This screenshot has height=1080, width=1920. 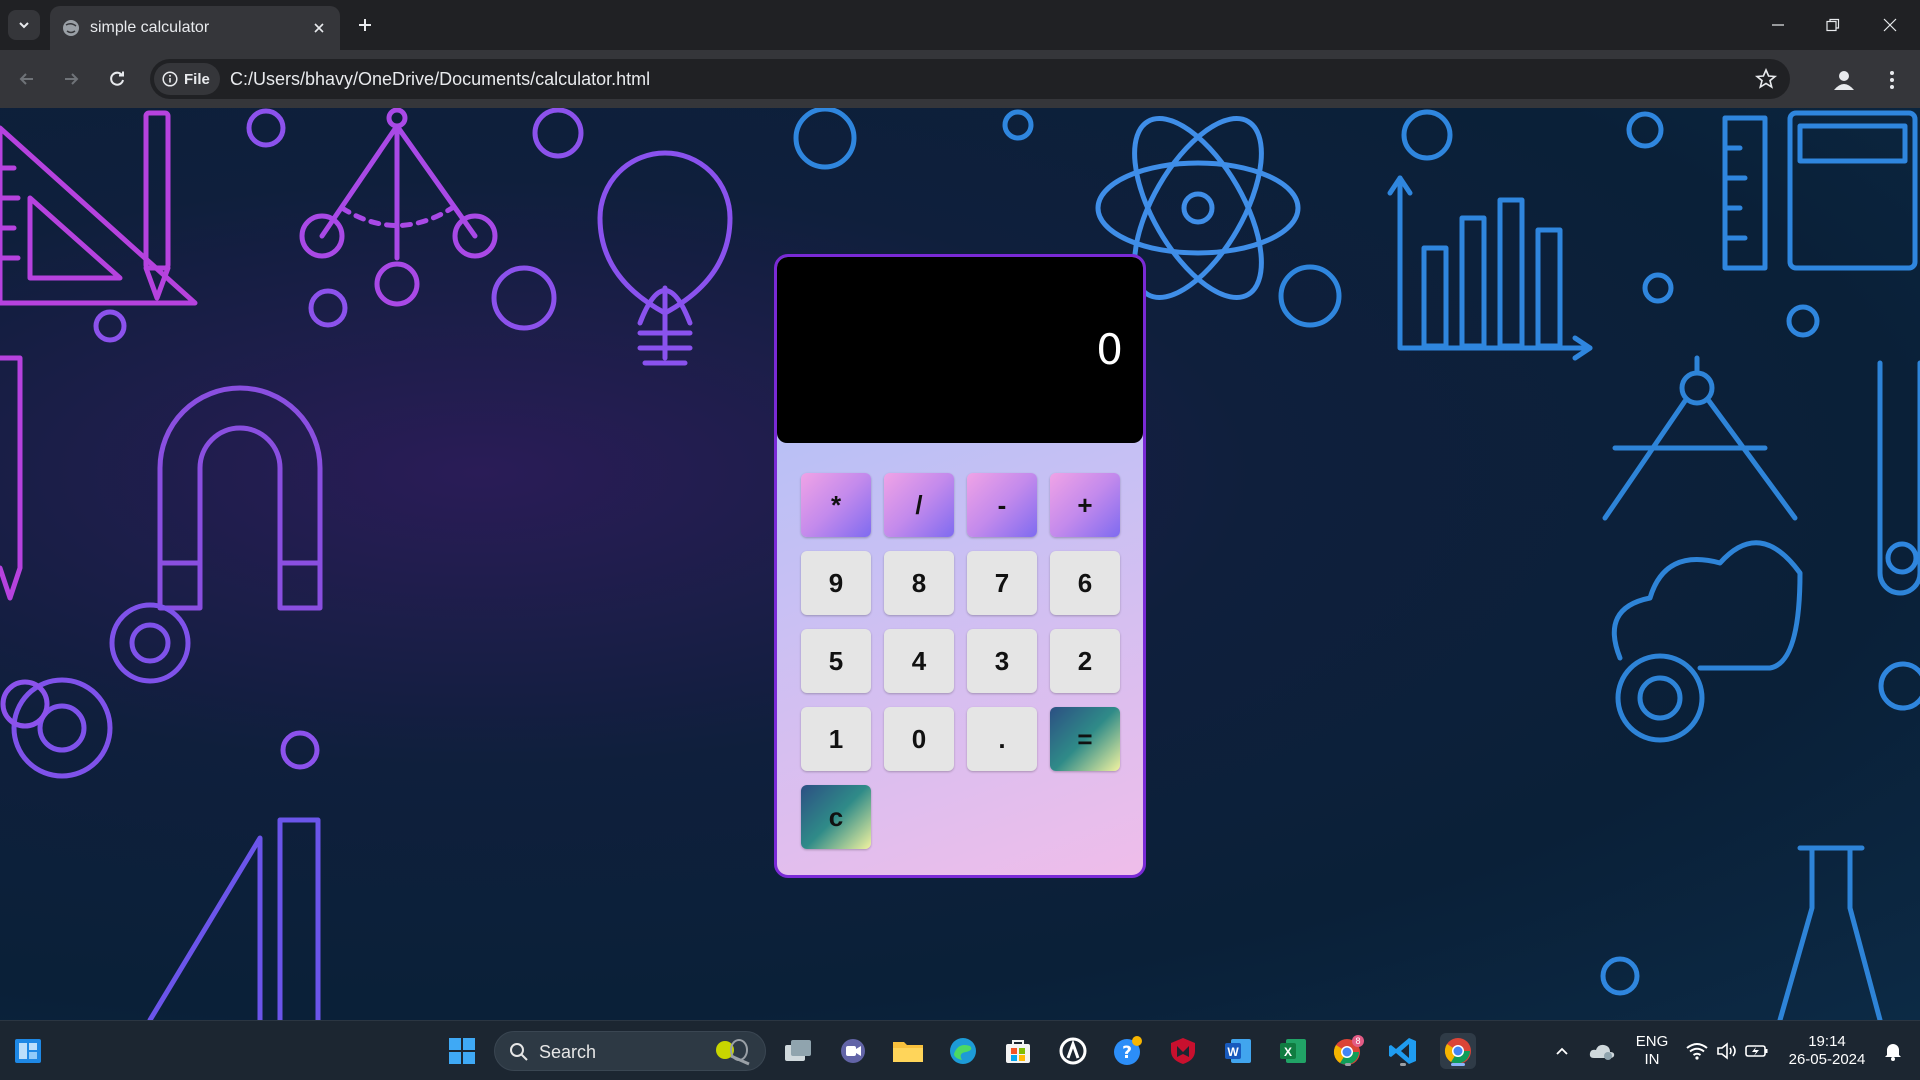 I want to click on restore-icon, so click(x=1833, y=25).